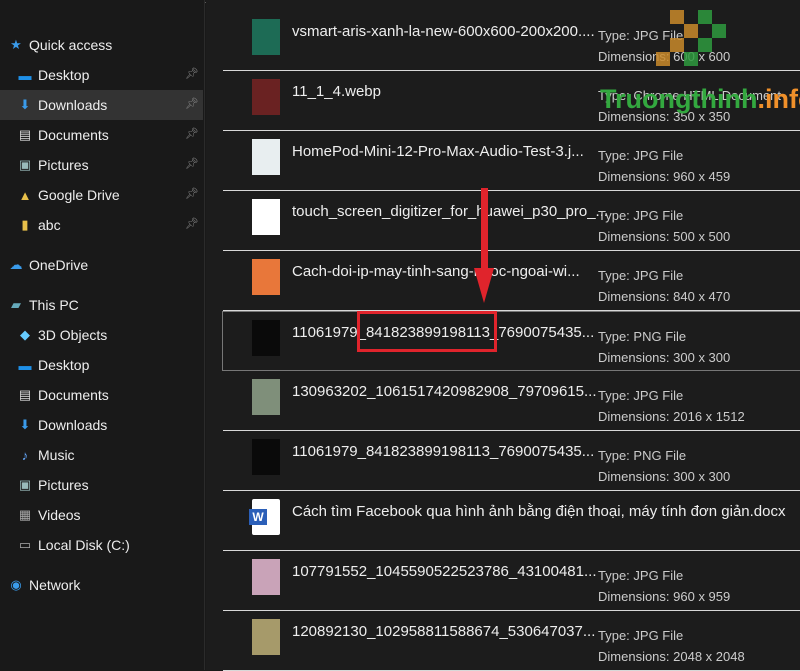 The width and height of the screenshot is (800, 671). What do you see at coordinates (101, 165) in the screenshot?
I see `sidebar-item-pictures: ▣ Pictures 📌︎` at bounding box center [101, 165].